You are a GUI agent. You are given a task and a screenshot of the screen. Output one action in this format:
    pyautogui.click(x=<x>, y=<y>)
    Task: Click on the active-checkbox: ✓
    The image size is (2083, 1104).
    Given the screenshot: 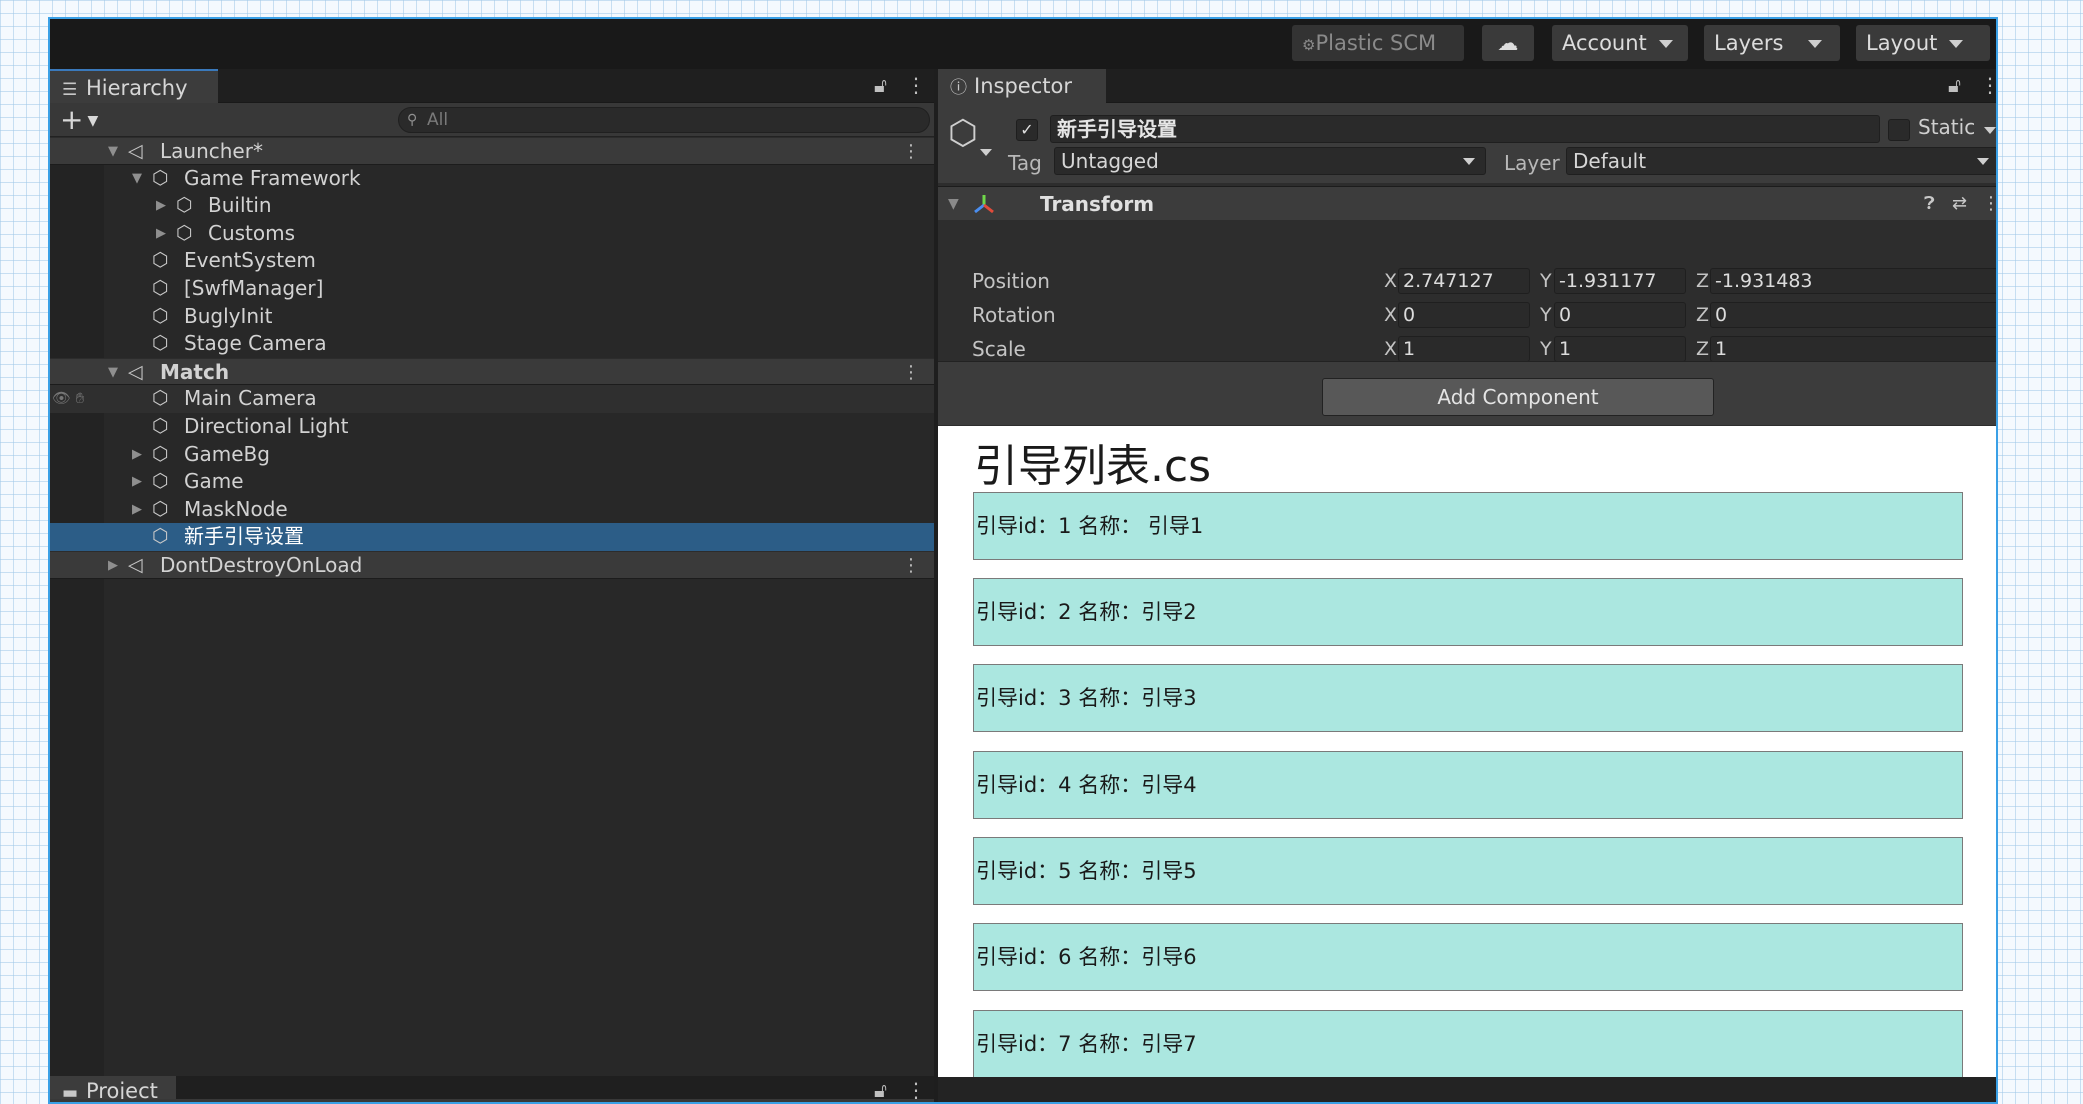 What is the action you would take?
    pyautogui.click(x=1027, y=130)
    